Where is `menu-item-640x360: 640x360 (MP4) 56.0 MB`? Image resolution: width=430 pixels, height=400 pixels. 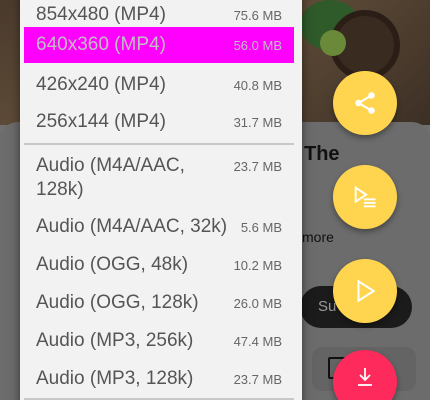
menu-item-640x360: 640x360 (MP4) 56.0 MB is located at coordinates (159, 45).